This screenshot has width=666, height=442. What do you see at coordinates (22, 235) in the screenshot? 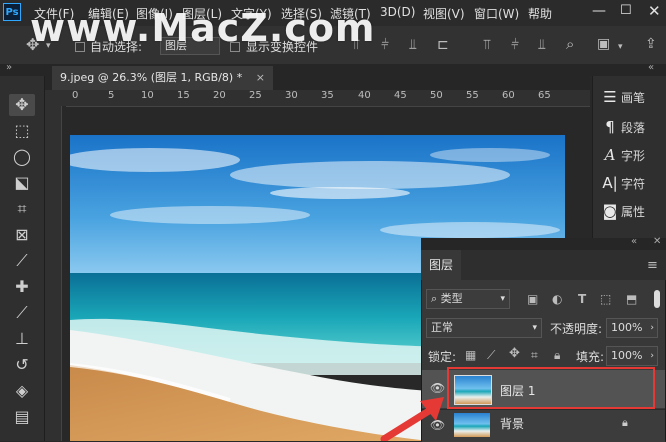
I see `frame-tool-icon: ⊠` at bounding box center [22, 235].